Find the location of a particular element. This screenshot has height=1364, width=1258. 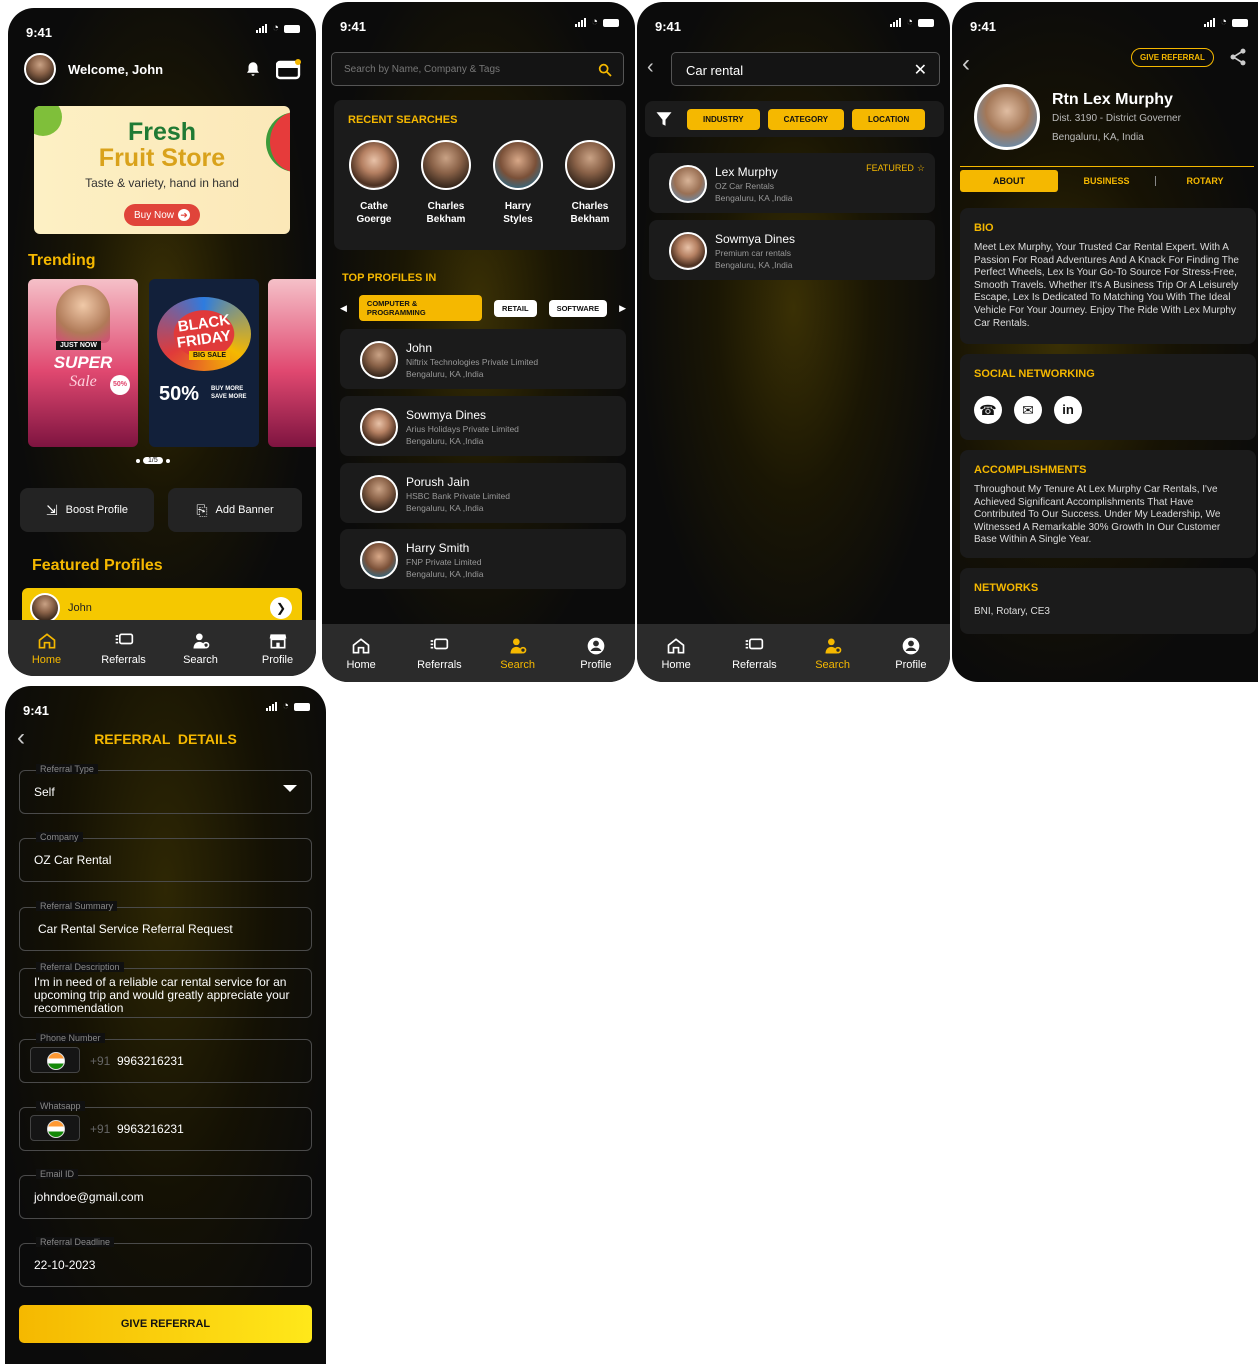

promo-super-sale: JUST NOW SUPER Sale 50% is located at coordinates (83, 363).